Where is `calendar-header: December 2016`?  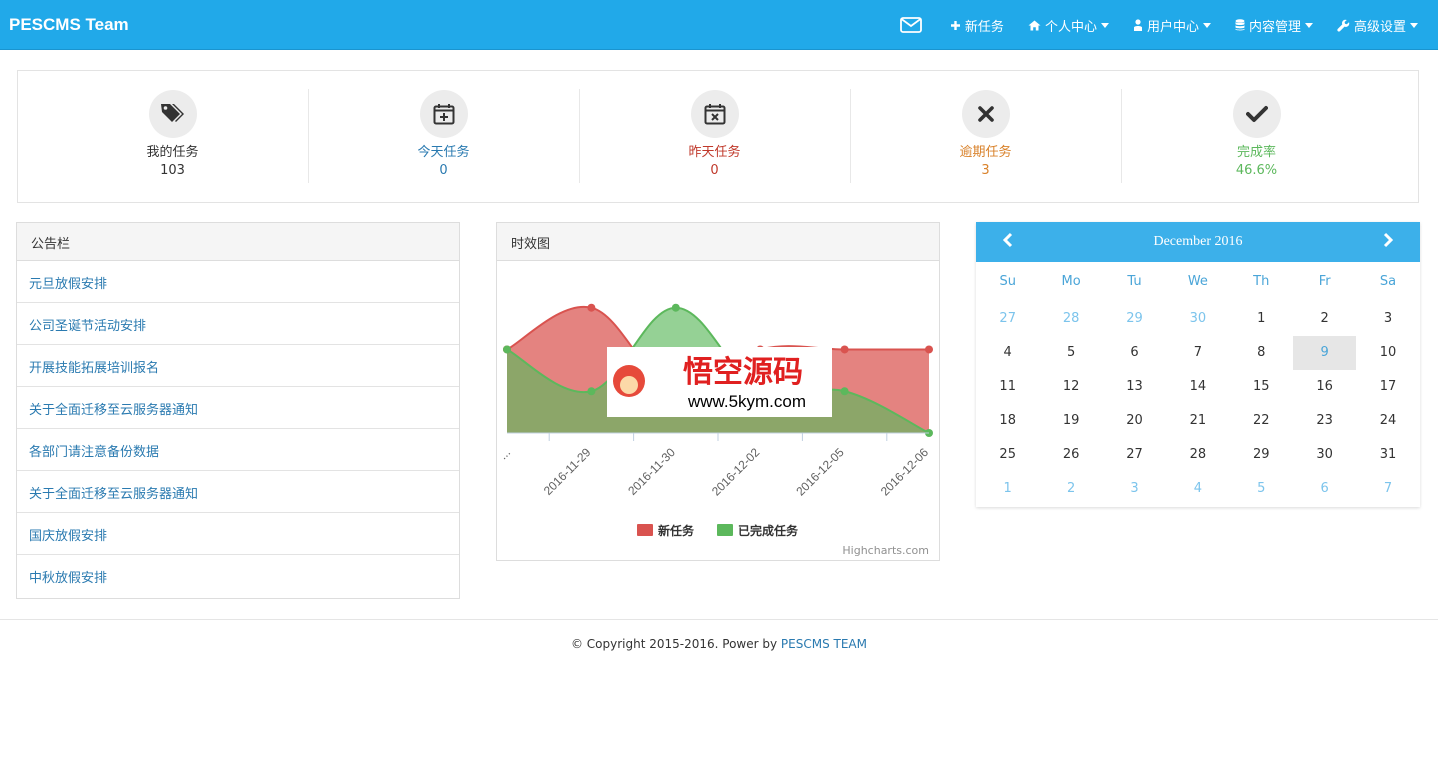
calendar-header: December 2016 is located at coordinates (1198, 242).